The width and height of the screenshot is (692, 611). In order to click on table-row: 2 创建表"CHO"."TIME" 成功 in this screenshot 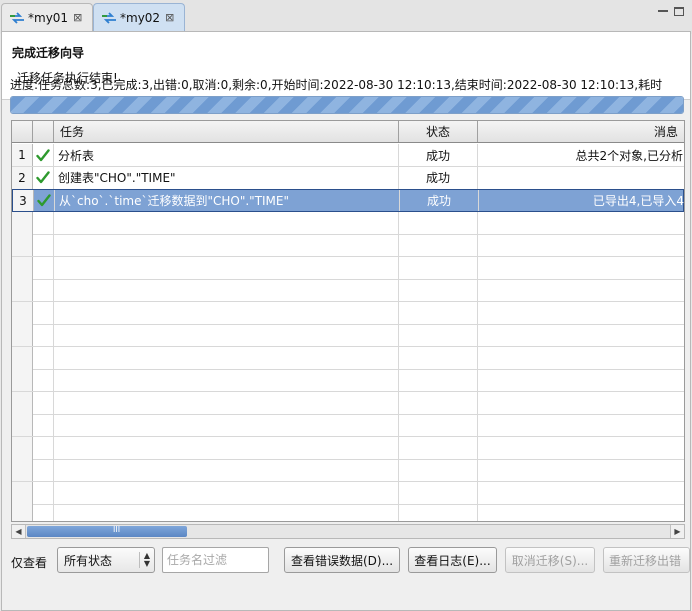, I will do `click(348, 178)`.